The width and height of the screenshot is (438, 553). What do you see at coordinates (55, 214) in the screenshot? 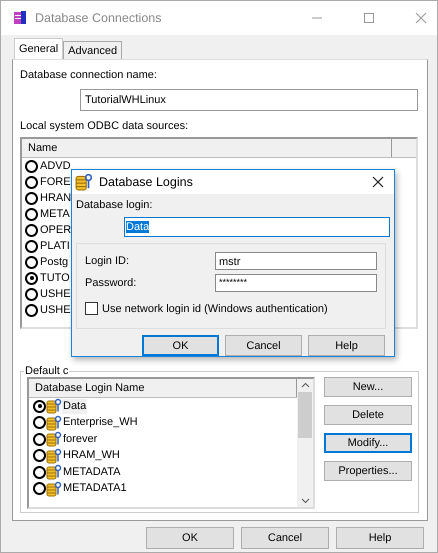
I see `data-source-name: META` at bounding box center [55, 214].